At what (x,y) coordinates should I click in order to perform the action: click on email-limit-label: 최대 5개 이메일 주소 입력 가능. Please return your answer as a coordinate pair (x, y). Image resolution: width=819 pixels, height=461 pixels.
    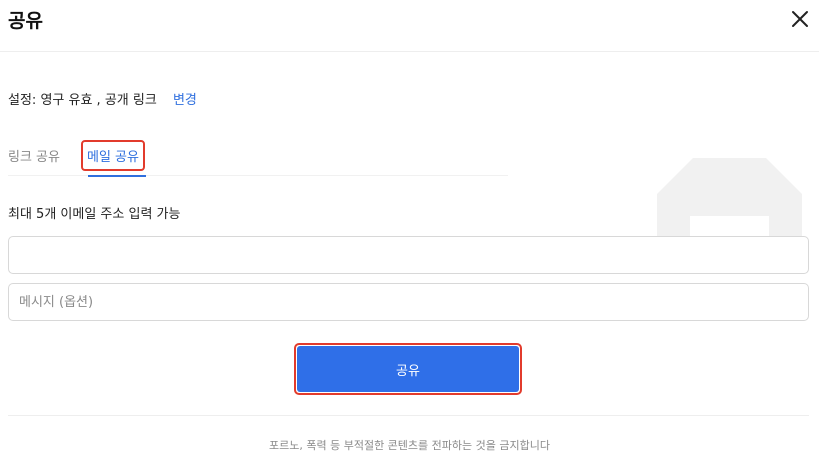
    Looking at the image, I should click on (94, 214).